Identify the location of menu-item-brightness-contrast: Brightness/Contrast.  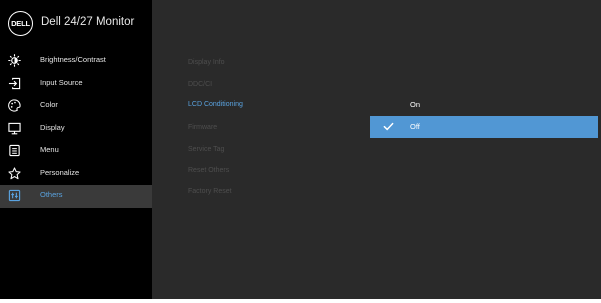
(76, 61).